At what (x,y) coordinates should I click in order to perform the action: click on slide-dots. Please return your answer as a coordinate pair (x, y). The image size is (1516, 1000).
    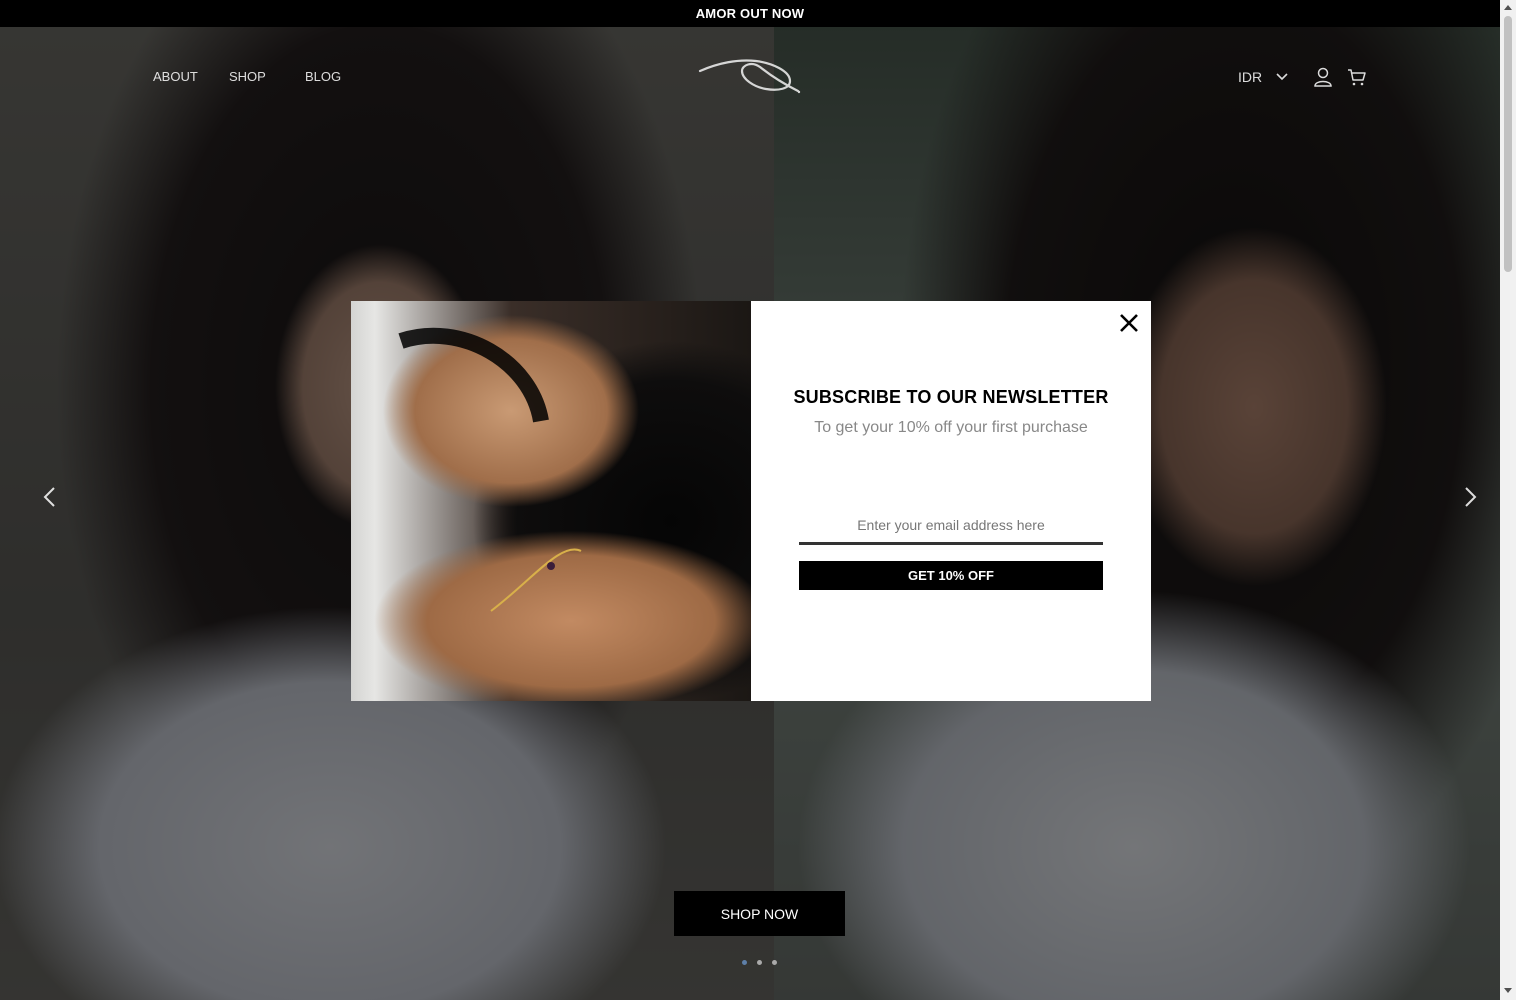
    Looking at the image, I should click on (759, 962).